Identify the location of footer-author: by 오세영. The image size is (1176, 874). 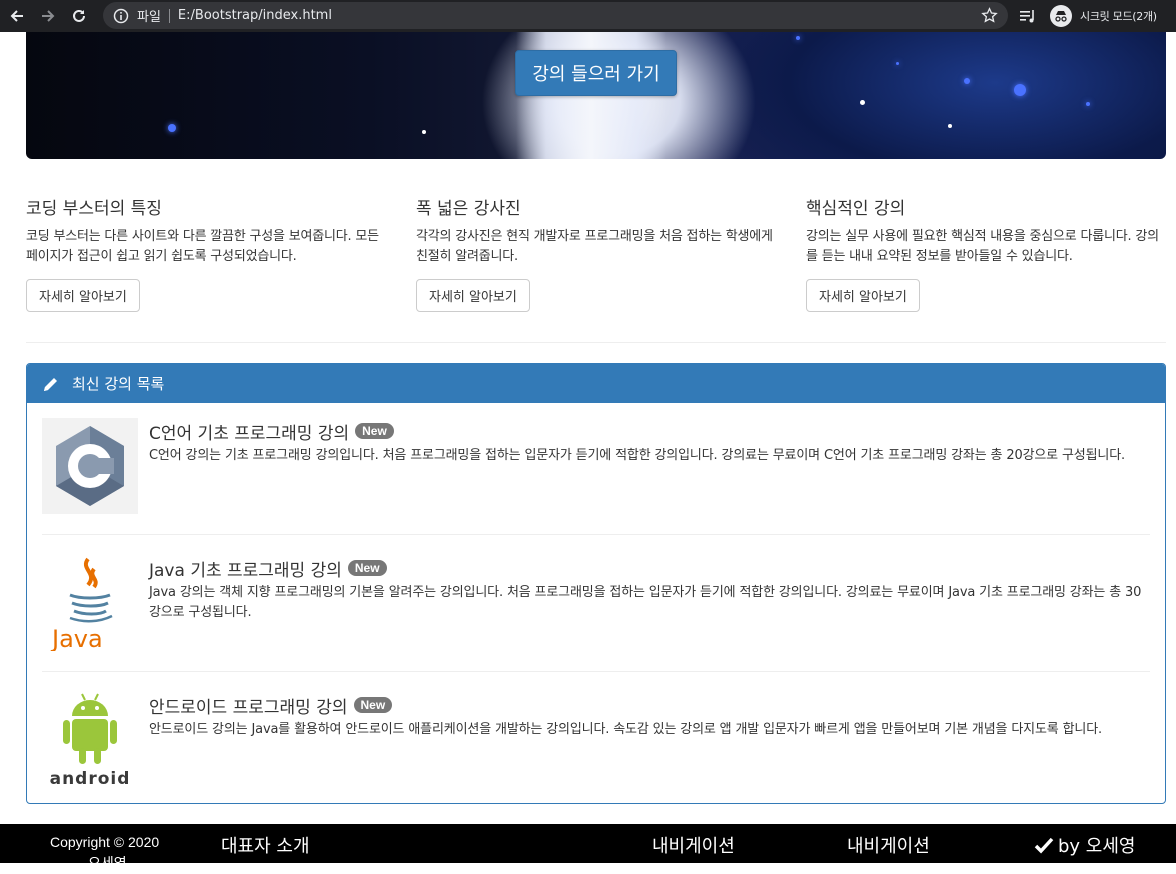
(1084, 845).